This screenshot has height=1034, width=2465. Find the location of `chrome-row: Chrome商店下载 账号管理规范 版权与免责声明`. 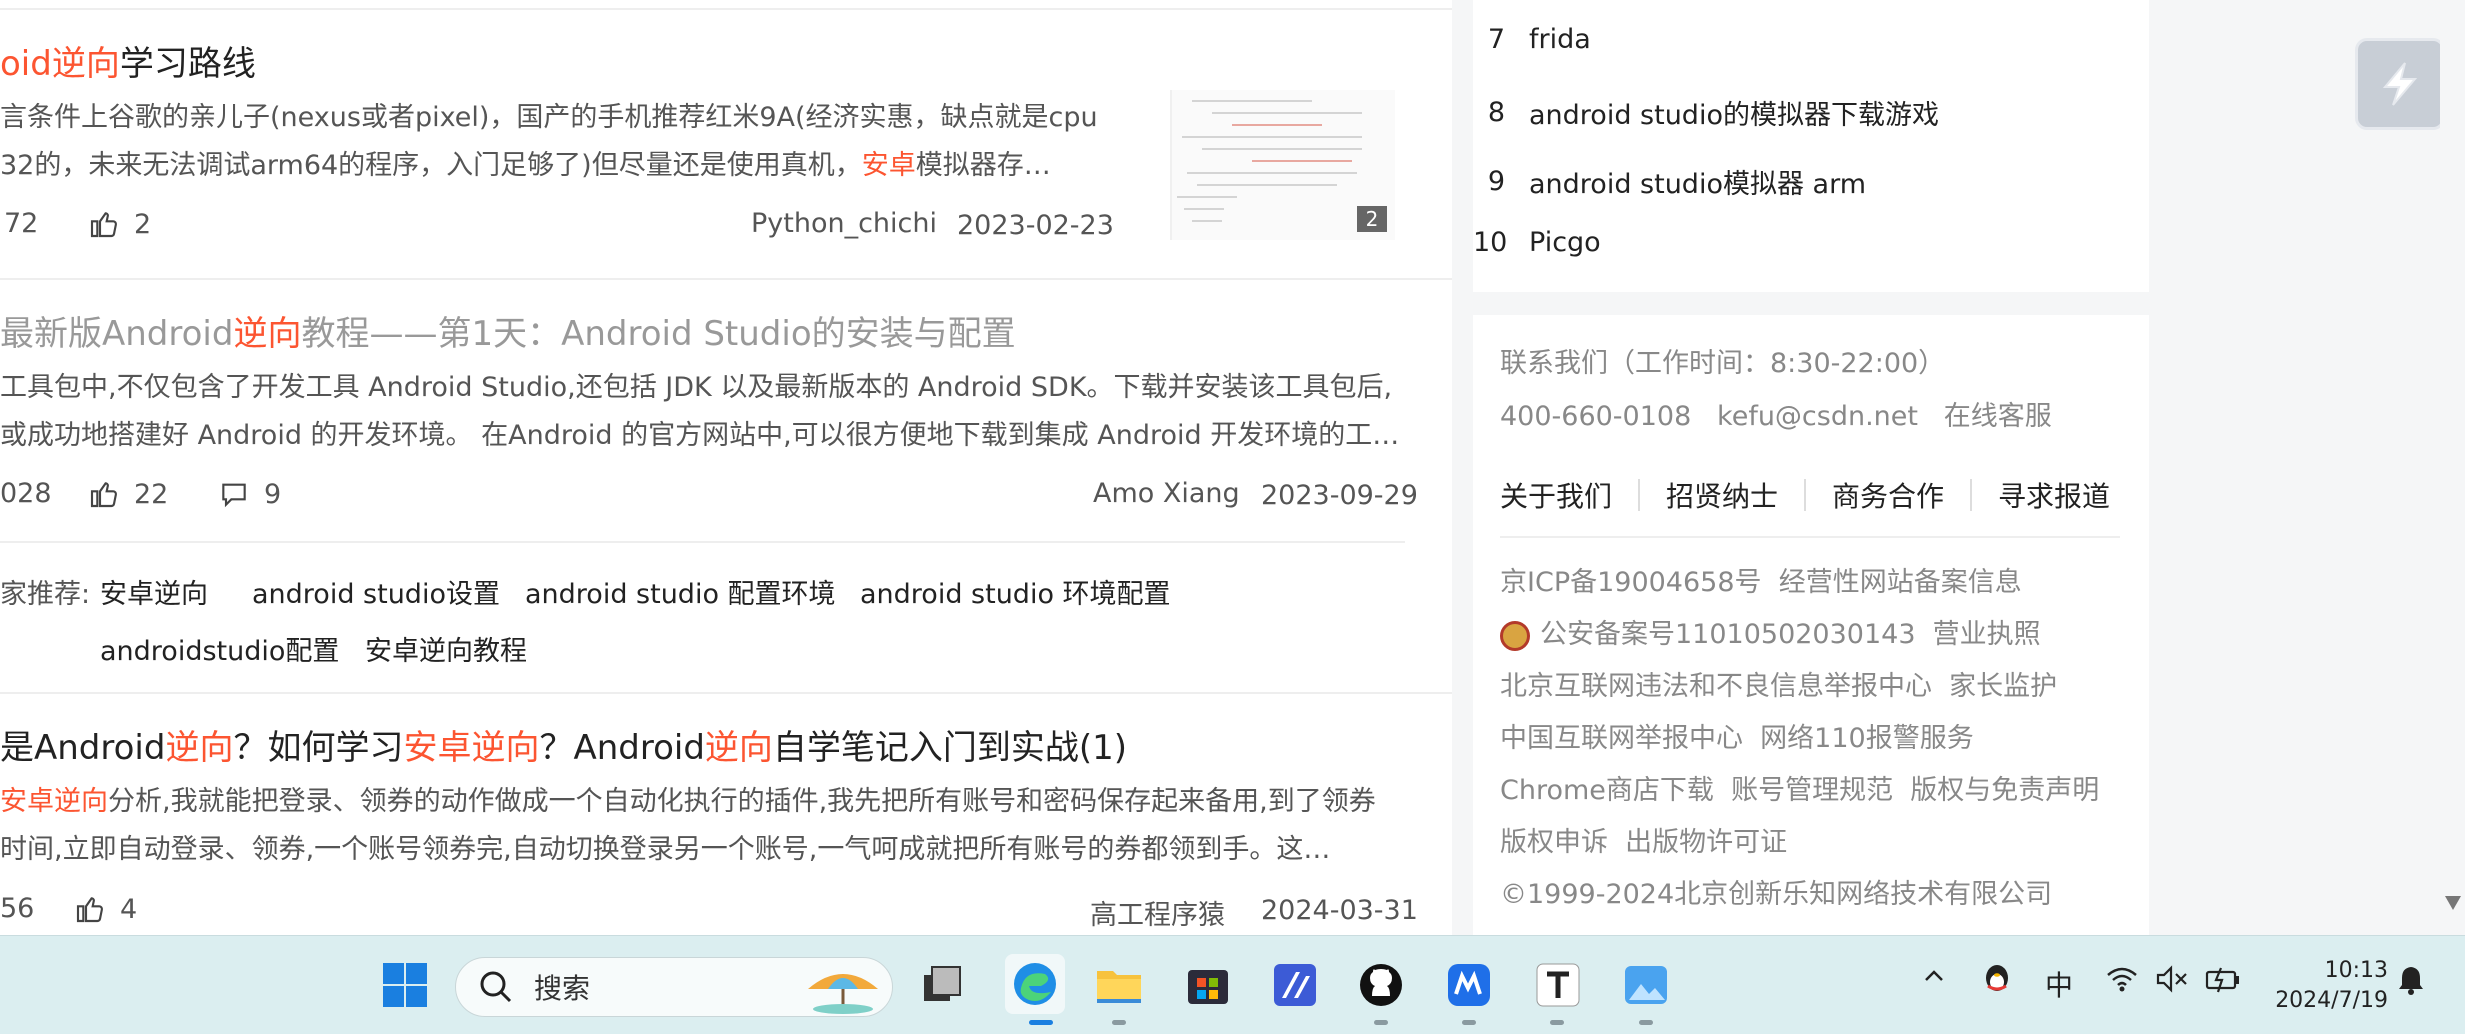

chrome-row: Chrome商店下载 账号管理规范 版权与免责声明 is located at coordinates (1799, 787).